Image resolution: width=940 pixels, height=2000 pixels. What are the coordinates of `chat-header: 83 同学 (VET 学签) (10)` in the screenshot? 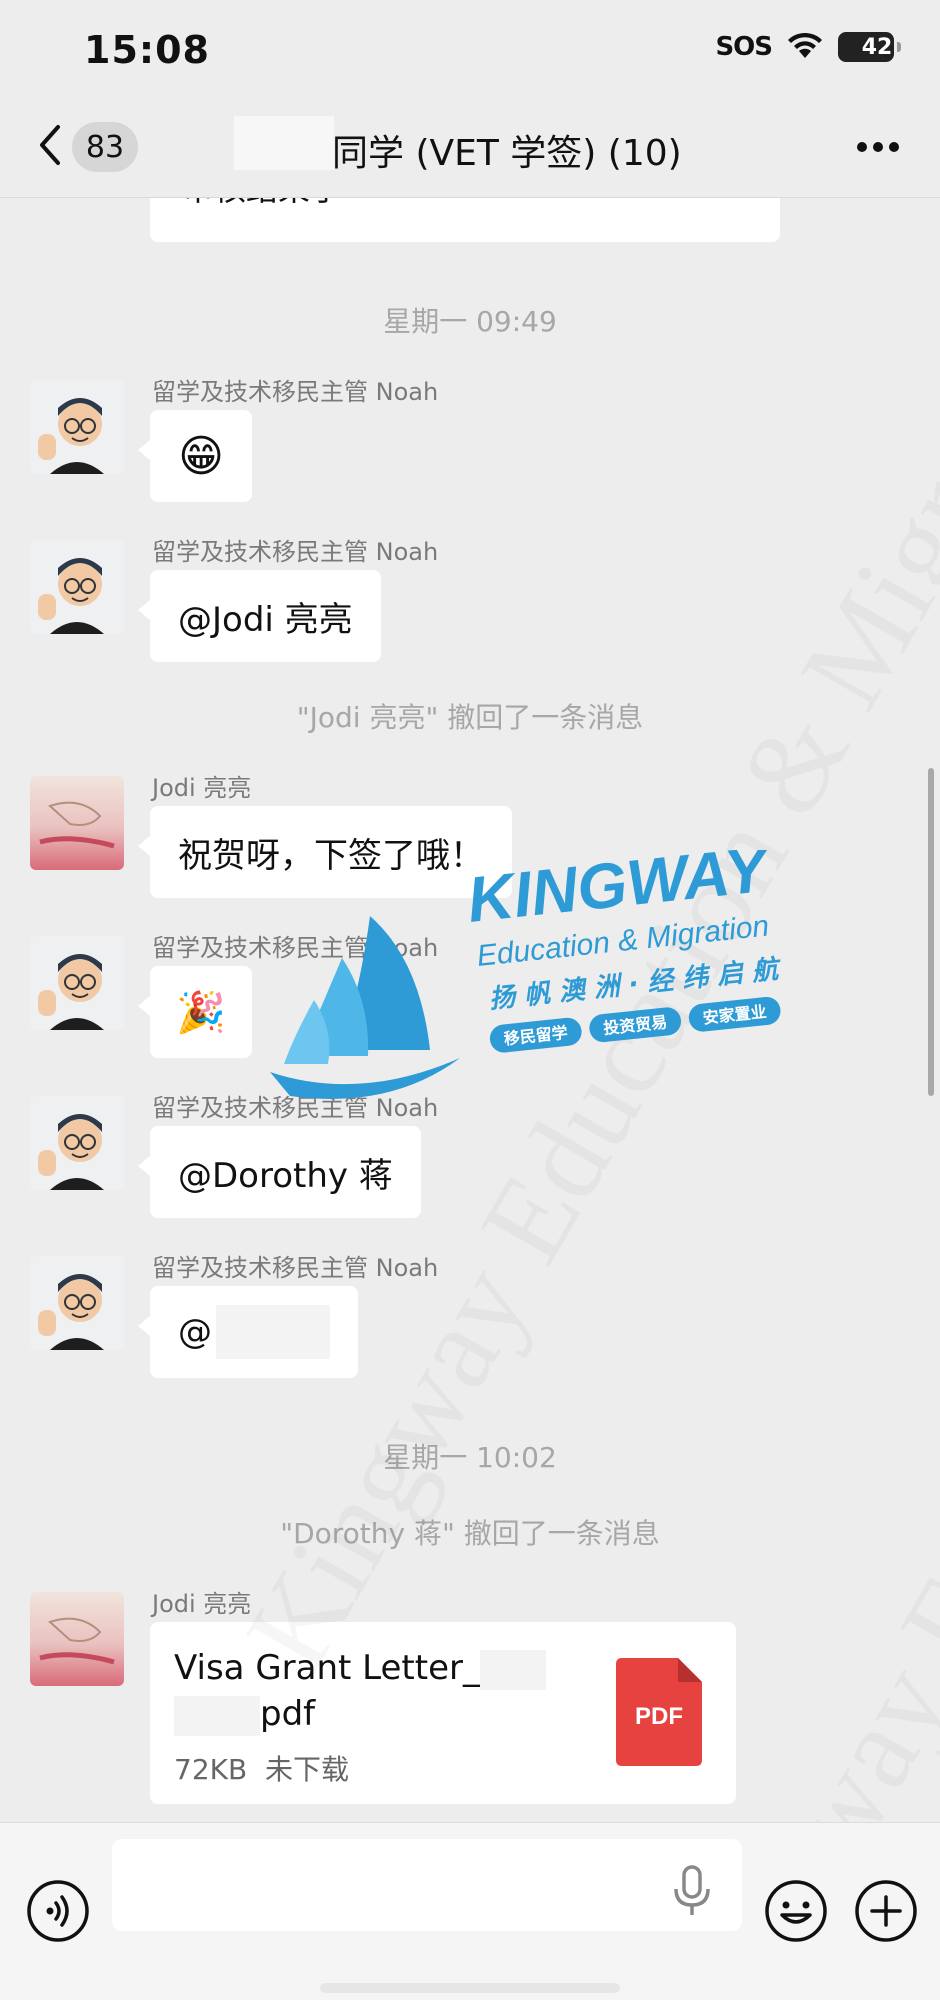 It's located at (470, 149).